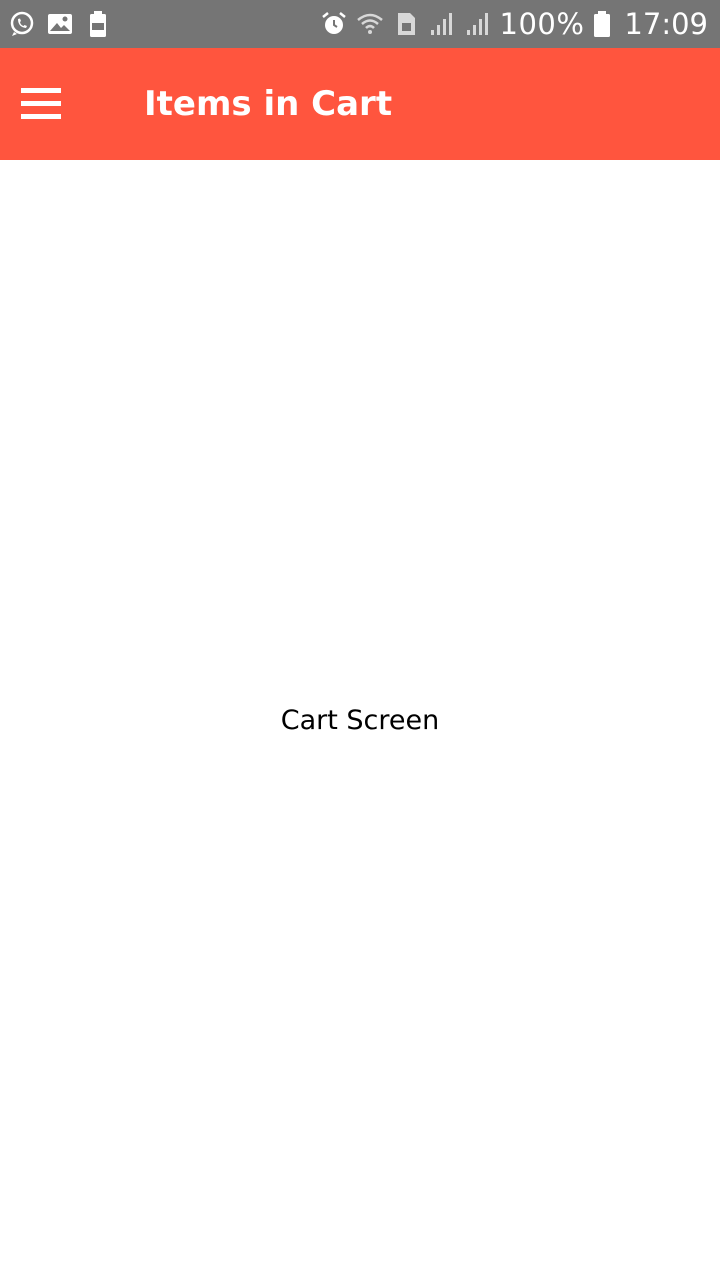  I want to click on wifi-icon, so click(370, 24).